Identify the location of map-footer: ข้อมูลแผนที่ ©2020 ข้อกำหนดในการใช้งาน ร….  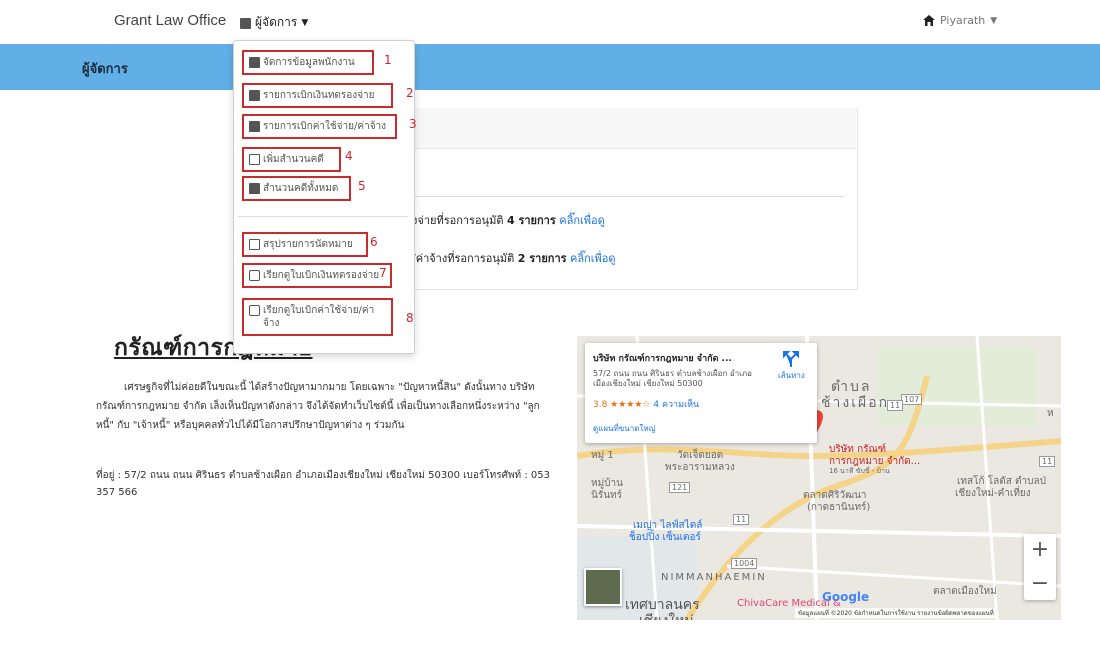
(896, 613).